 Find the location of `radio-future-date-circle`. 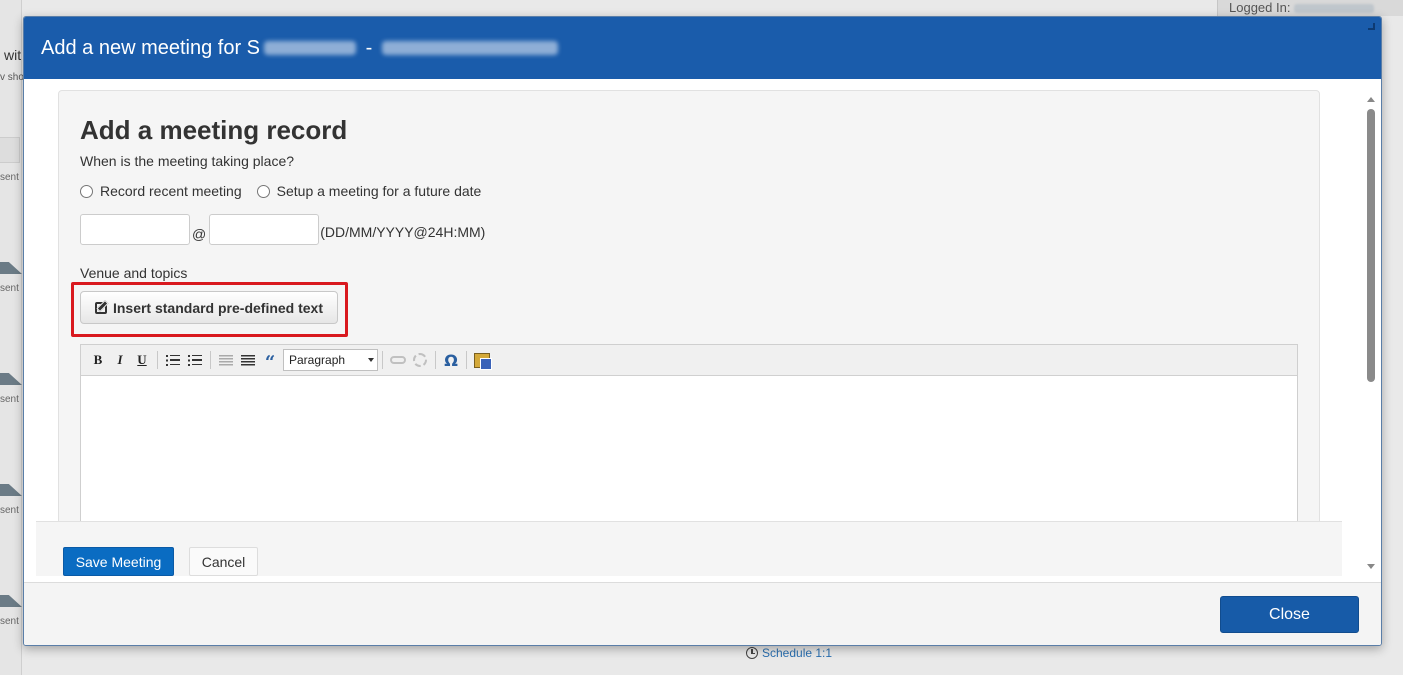

radio-future-date-circle is located at coordinates (263, 191).